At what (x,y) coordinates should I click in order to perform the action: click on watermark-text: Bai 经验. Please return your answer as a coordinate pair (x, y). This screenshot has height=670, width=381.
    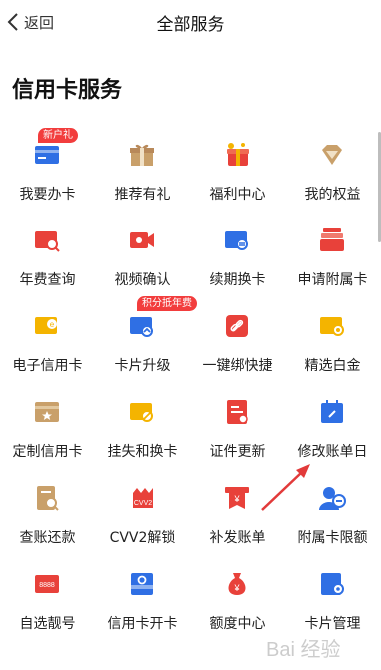
    Looking at the image, I should click on (303, 649).